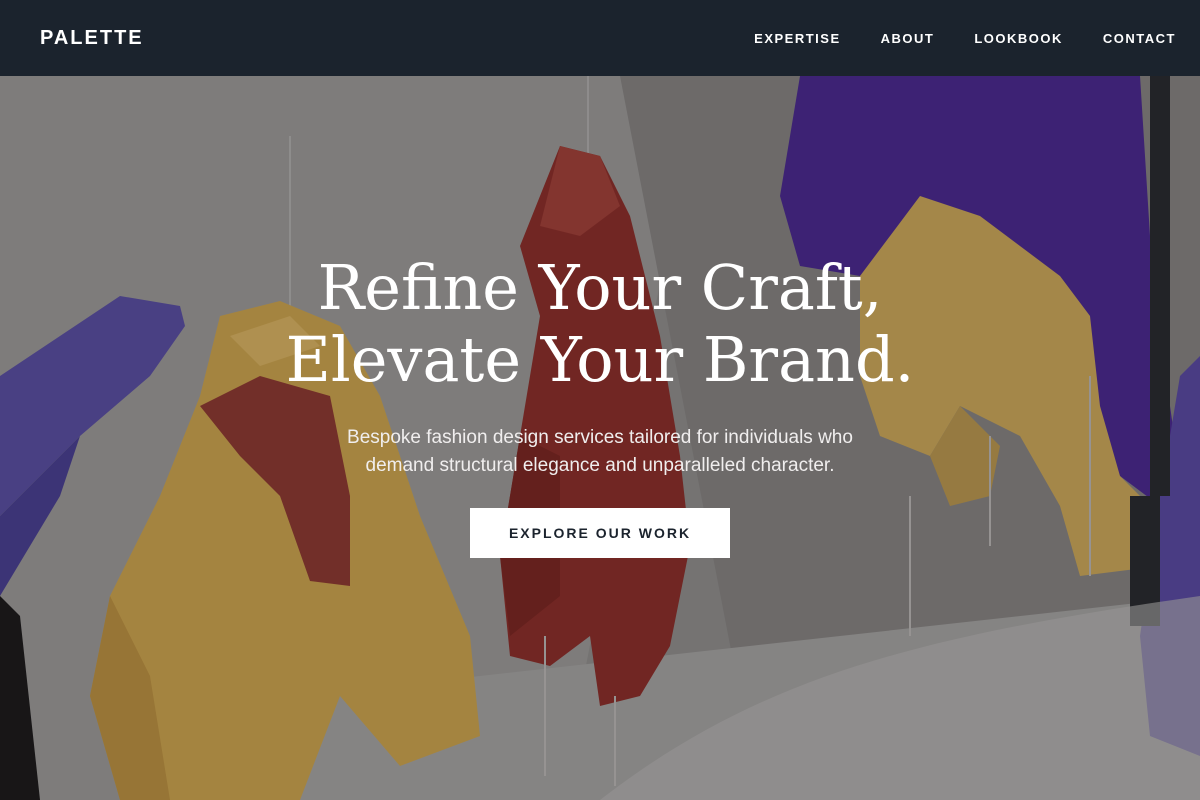  What do you see at coordinates (600, 533) in the screenshot?
I see `explore-work-button: EXPLORE OUR WORK` at bounding box center [600, 533].